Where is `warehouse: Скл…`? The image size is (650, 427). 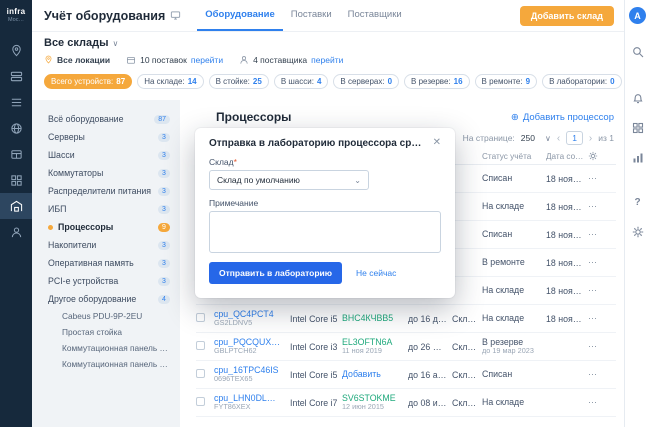 warehouse: Скл… is located at coordinates (464, 402).